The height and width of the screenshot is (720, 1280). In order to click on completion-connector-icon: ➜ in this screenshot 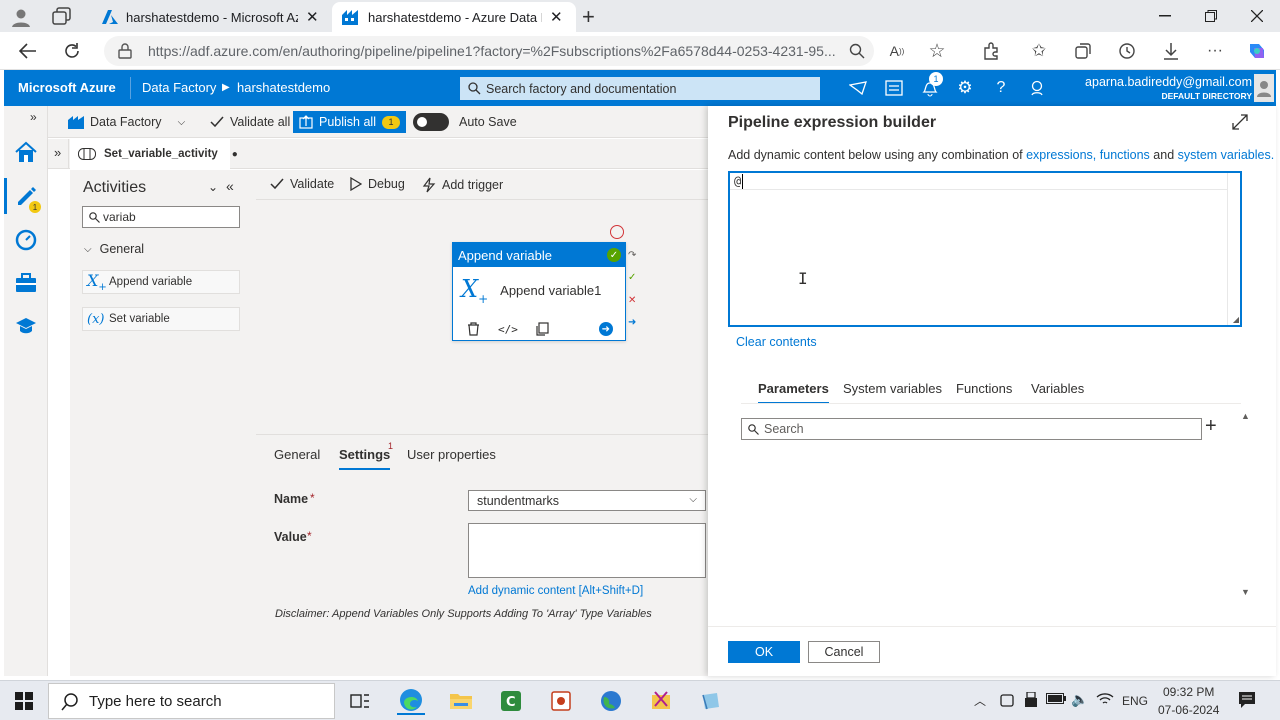, I will do `click(634, 322)`.